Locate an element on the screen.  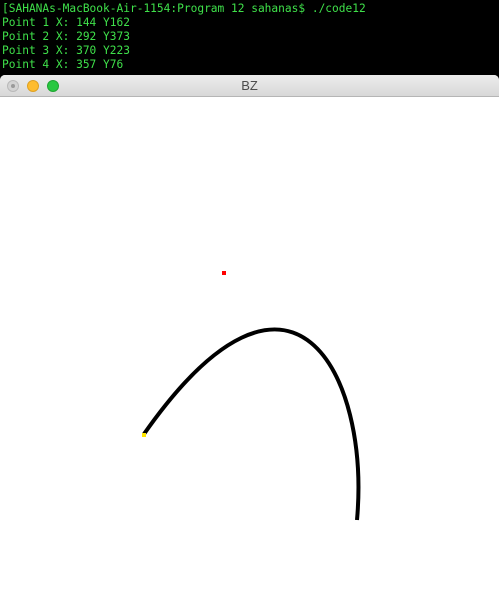
control-point-marker is located at coordinates (224, 273).